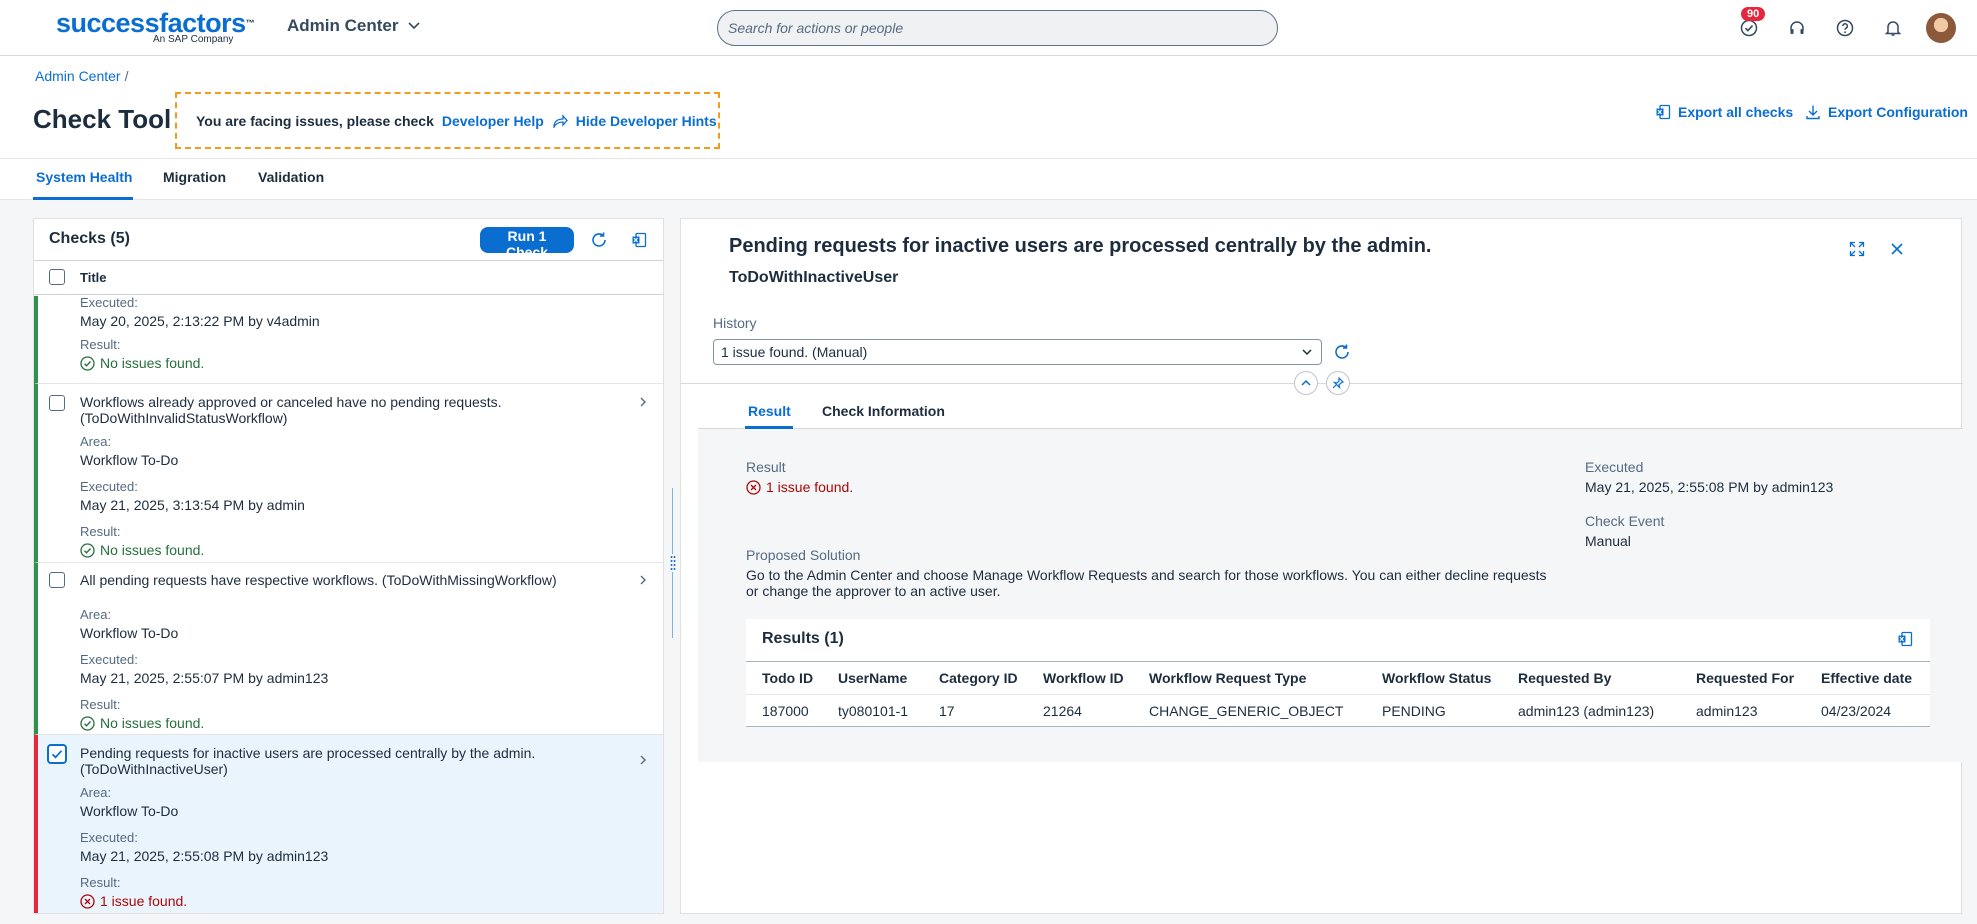 This screenshot has width=1977, height=924. I want to click on help-icon, so click(1845, 28).